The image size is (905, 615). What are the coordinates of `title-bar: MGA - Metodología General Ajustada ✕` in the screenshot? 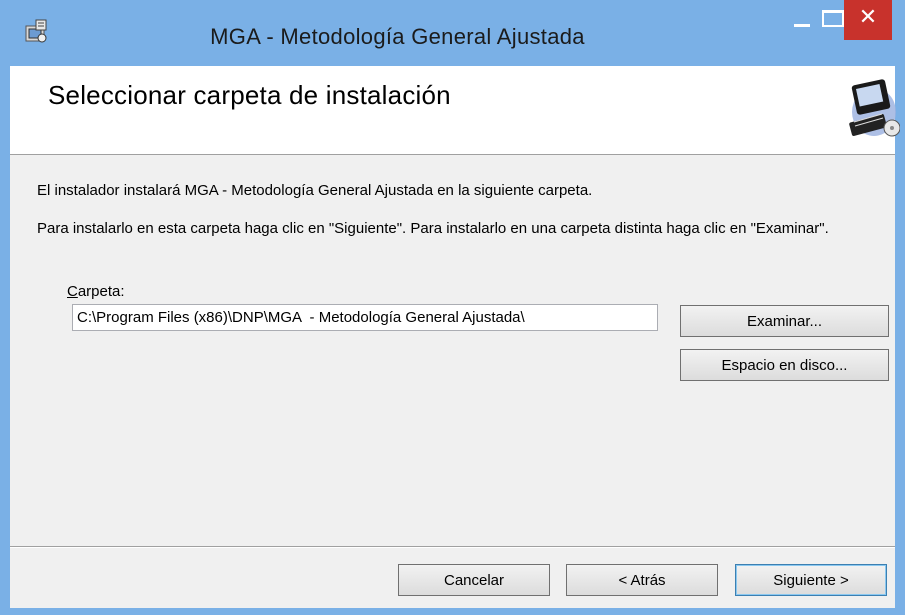 It's located at (452, 33).